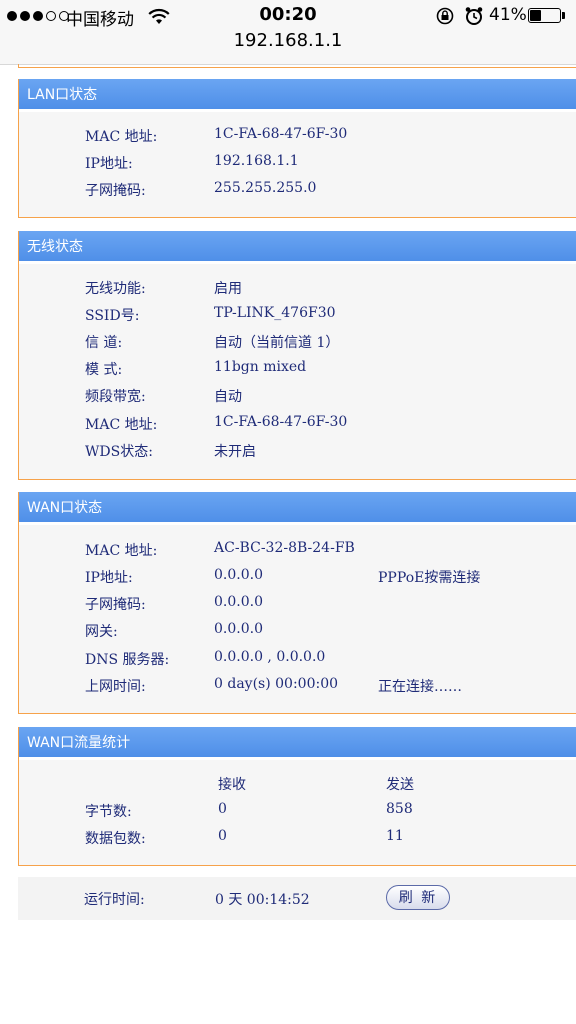 The width and height of the screenshot is (576, 1024). Describe the element at coordinates (275, 313) in the screenshot. I see `ssid-value: TP-LINK_476F30` at that location.